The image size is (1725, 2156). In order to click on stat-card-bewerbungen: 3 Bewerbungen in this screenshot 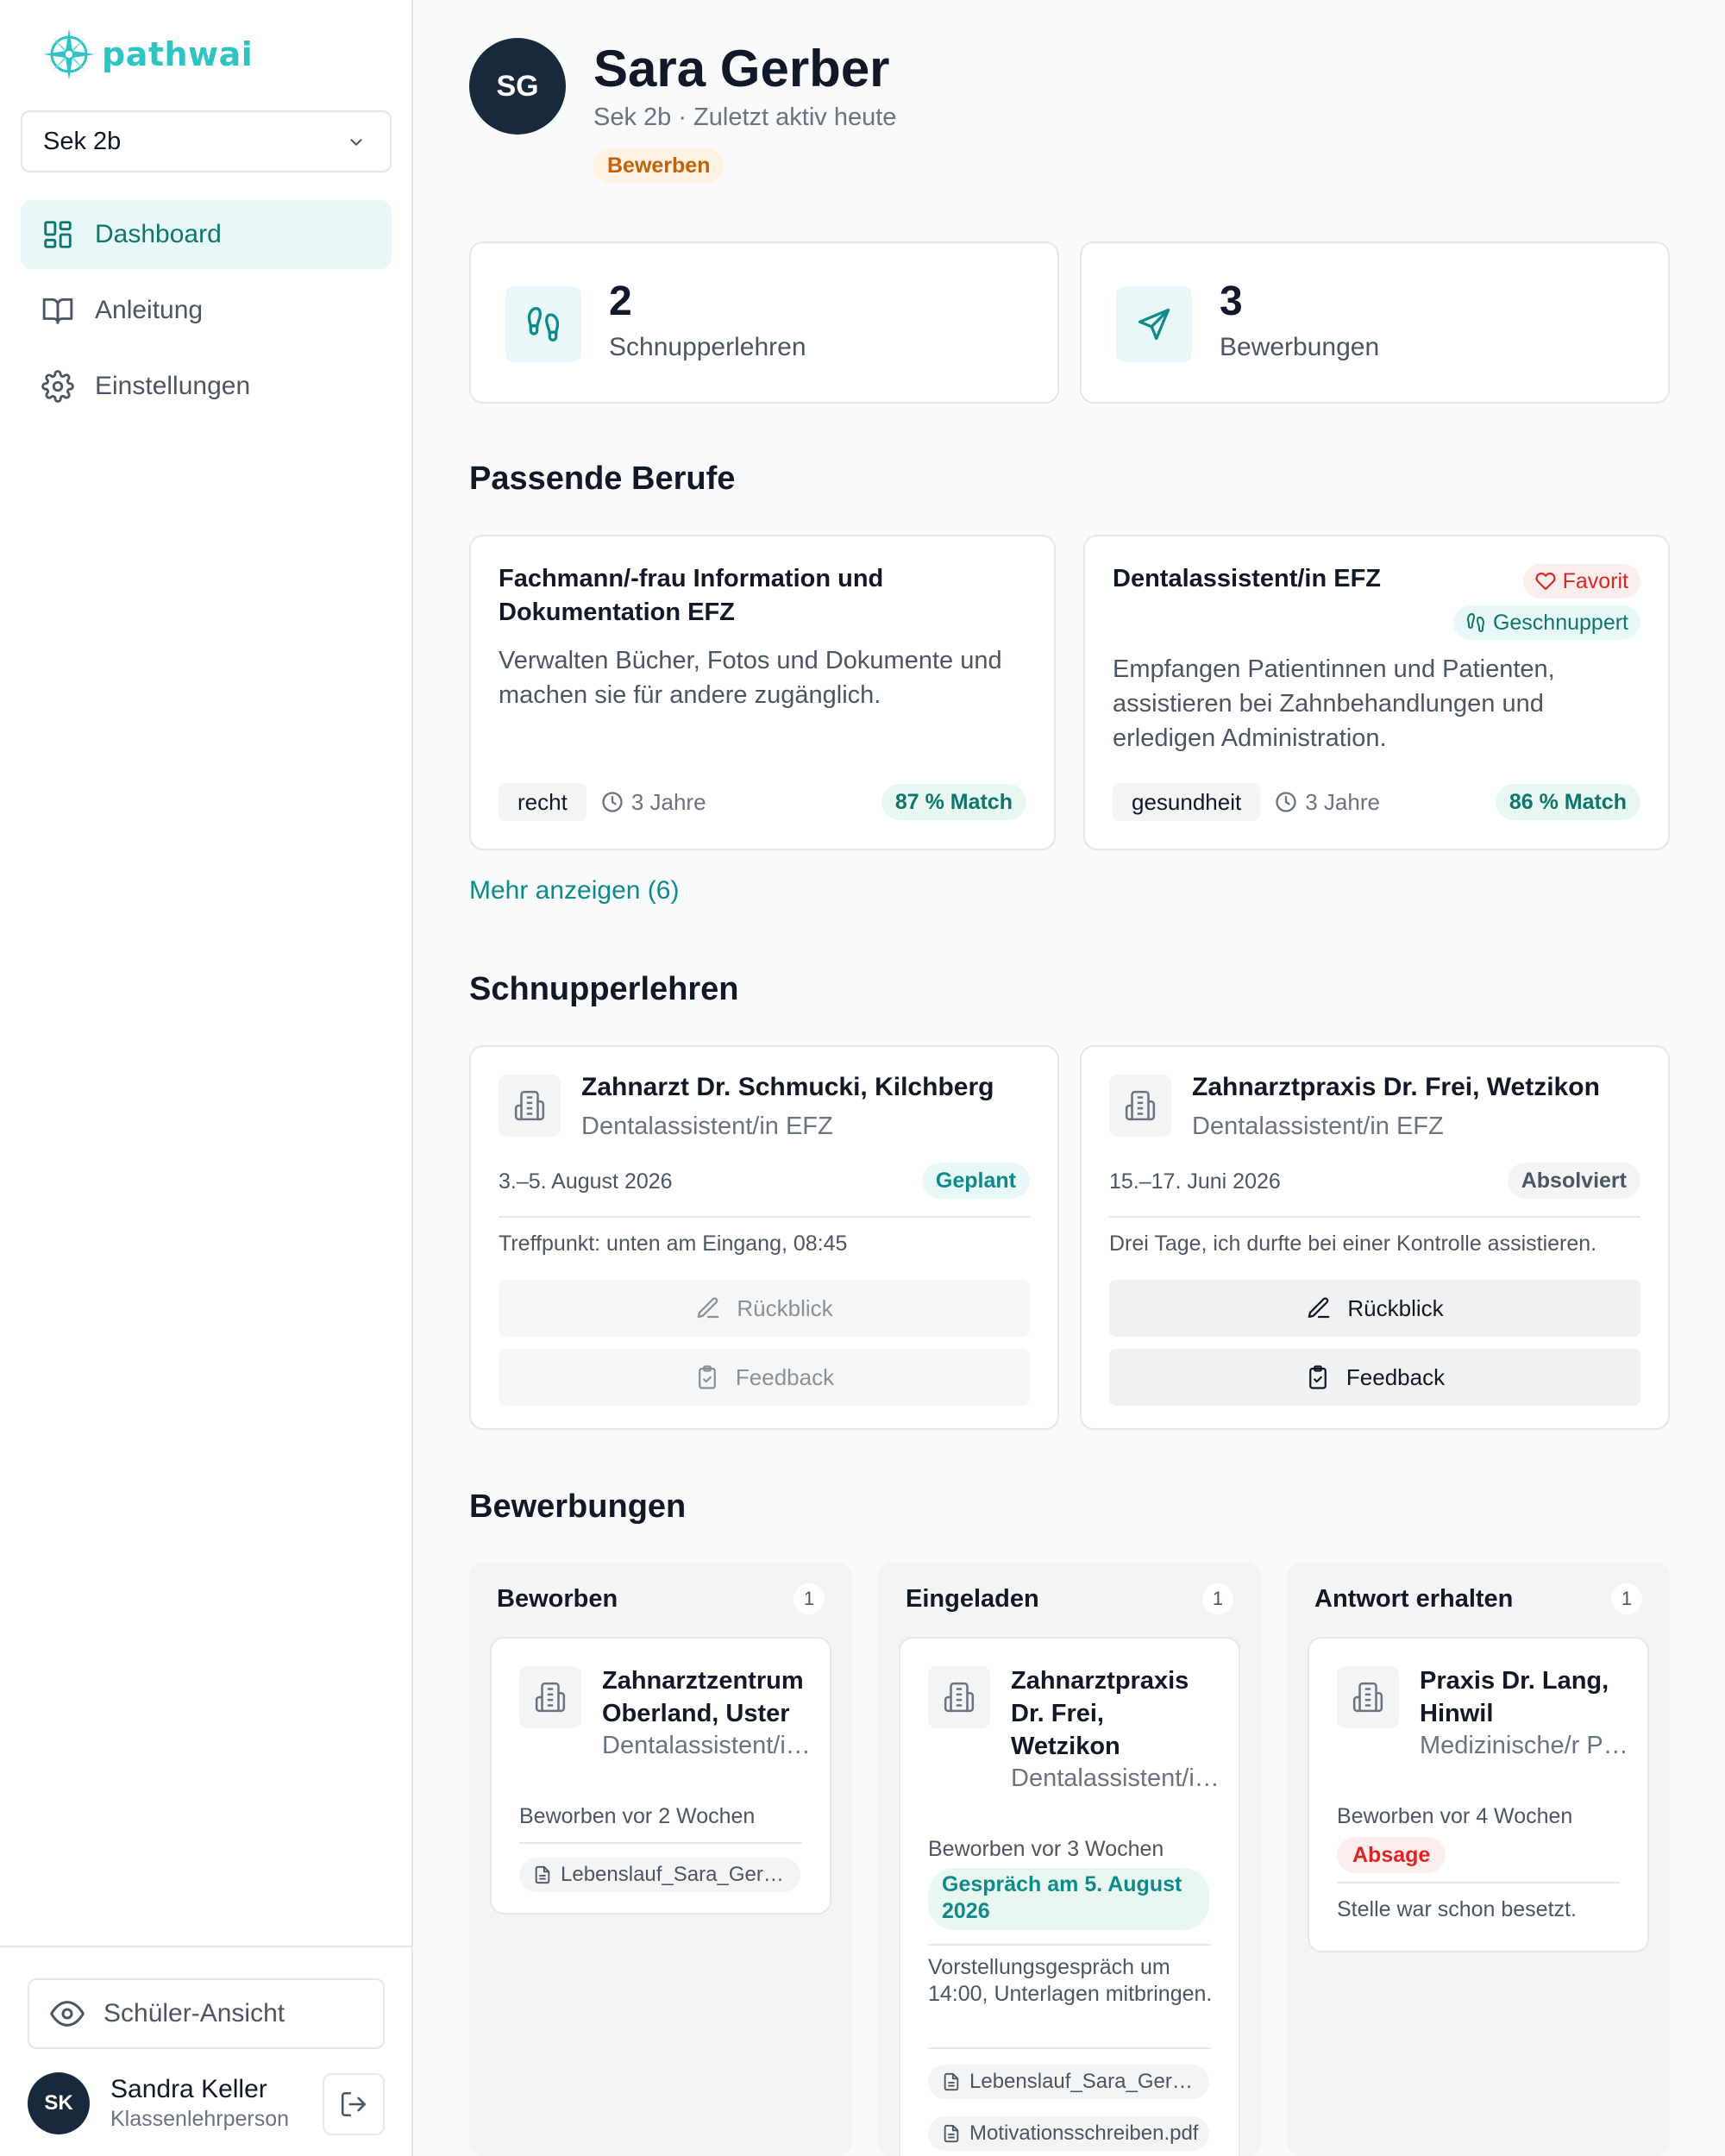, I will do `click(1375, 322)`.